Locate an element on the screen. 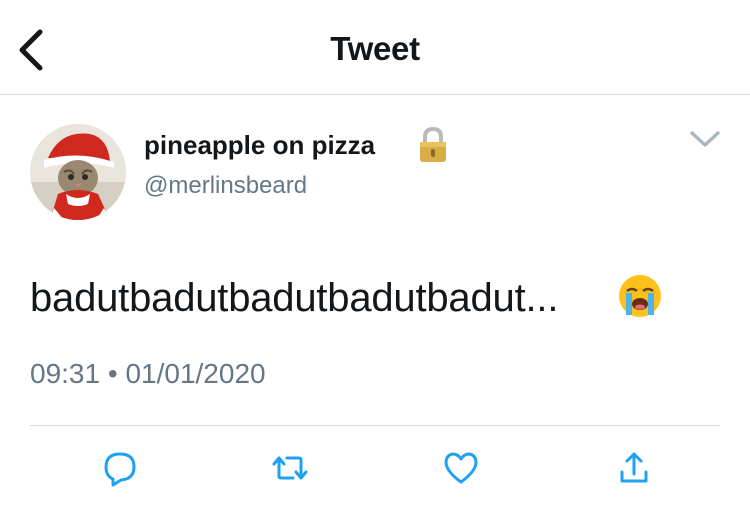 The height and width of the screenshot is (510, 750). retweet-icon is located at coordinates (290, 468).